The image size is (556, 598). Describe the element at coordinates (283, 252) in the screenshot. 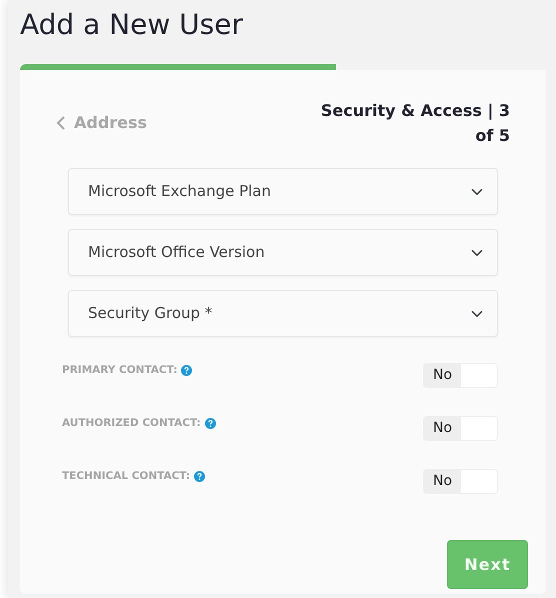

I see `dropdown-field: Microsoft Office Version` at that location.